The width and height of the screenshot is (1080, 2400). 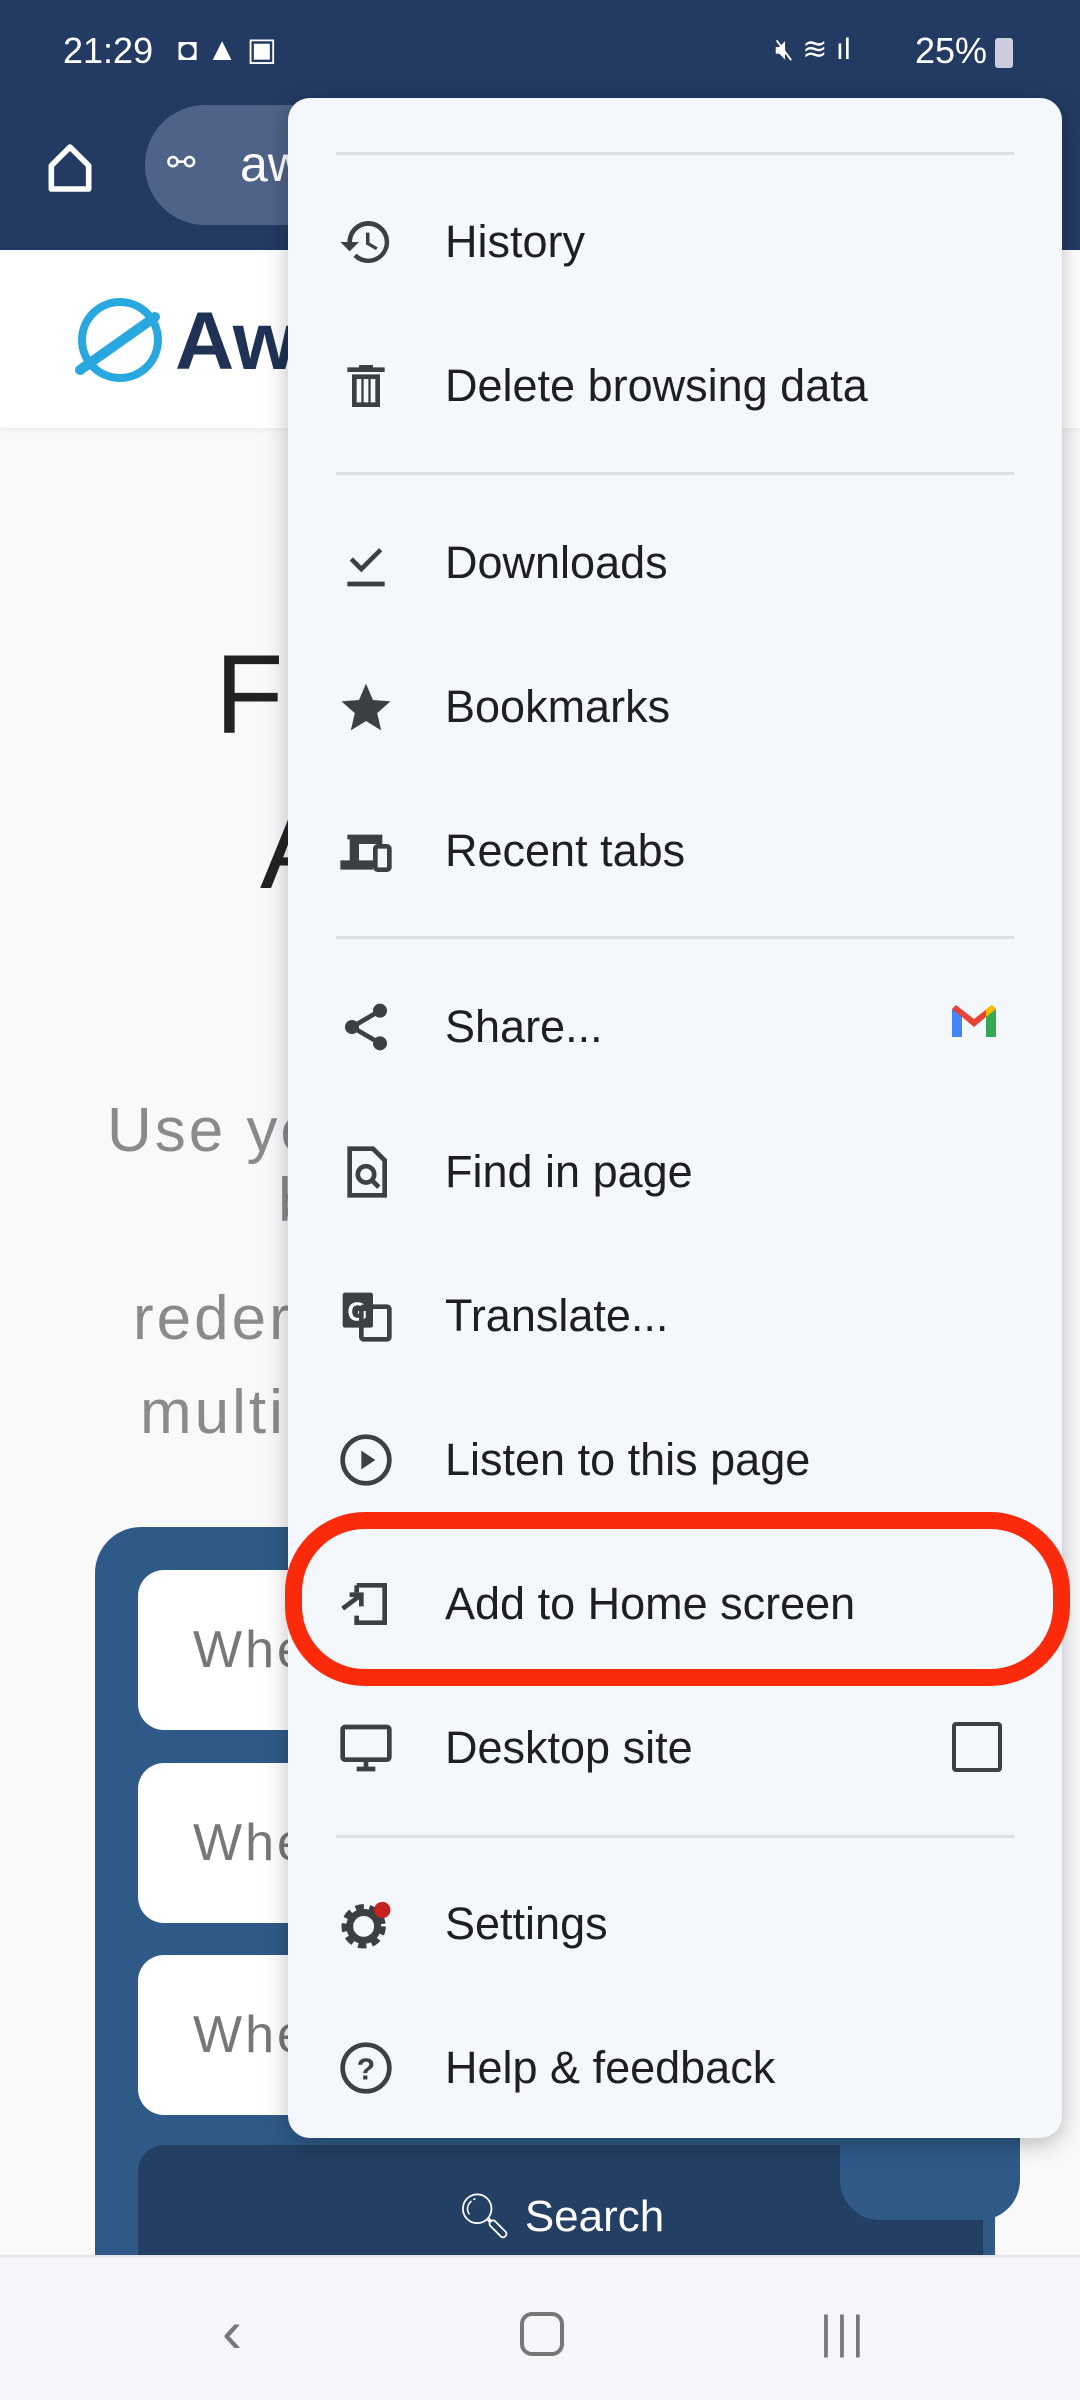 I want to click on monitor-icon, so click(x=366, y=1748).